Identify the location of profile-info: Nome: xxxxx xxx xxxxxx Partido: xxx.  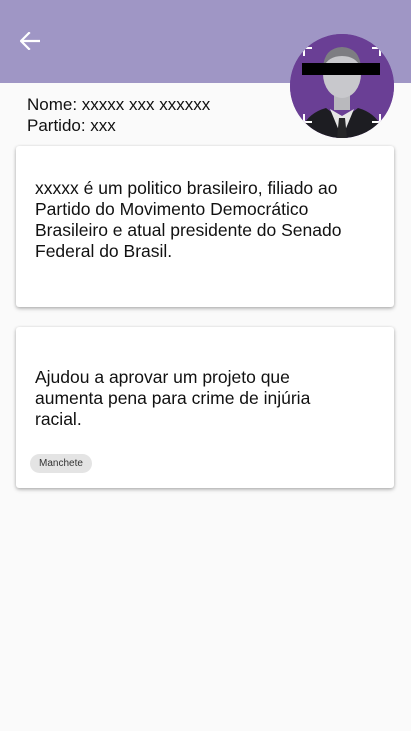
(118, 115).